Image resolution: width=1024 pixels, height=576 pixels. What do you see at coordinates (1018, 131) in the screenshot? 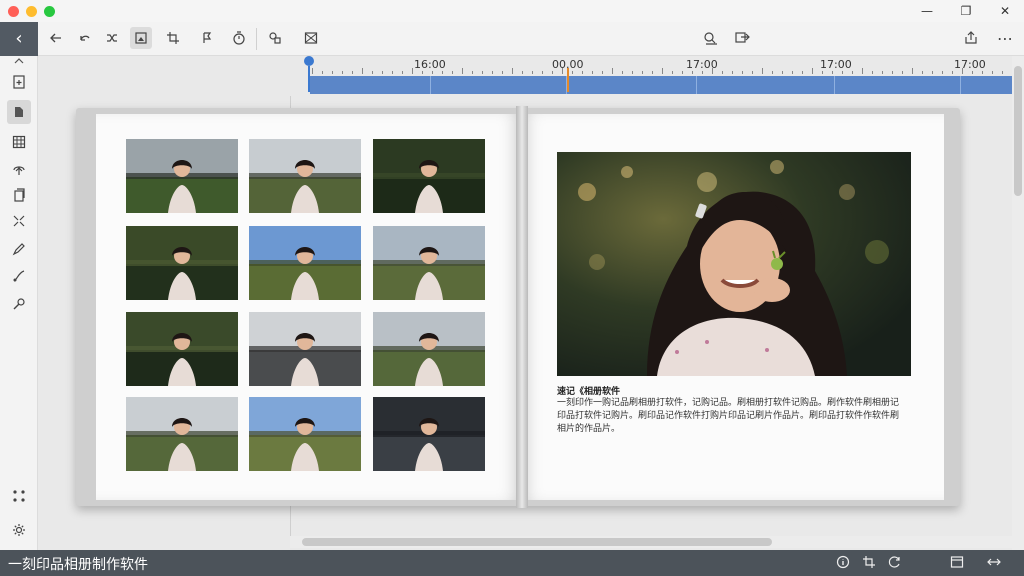
I see `vertical-scroll-thumb` at bounding box center [1018, 131].